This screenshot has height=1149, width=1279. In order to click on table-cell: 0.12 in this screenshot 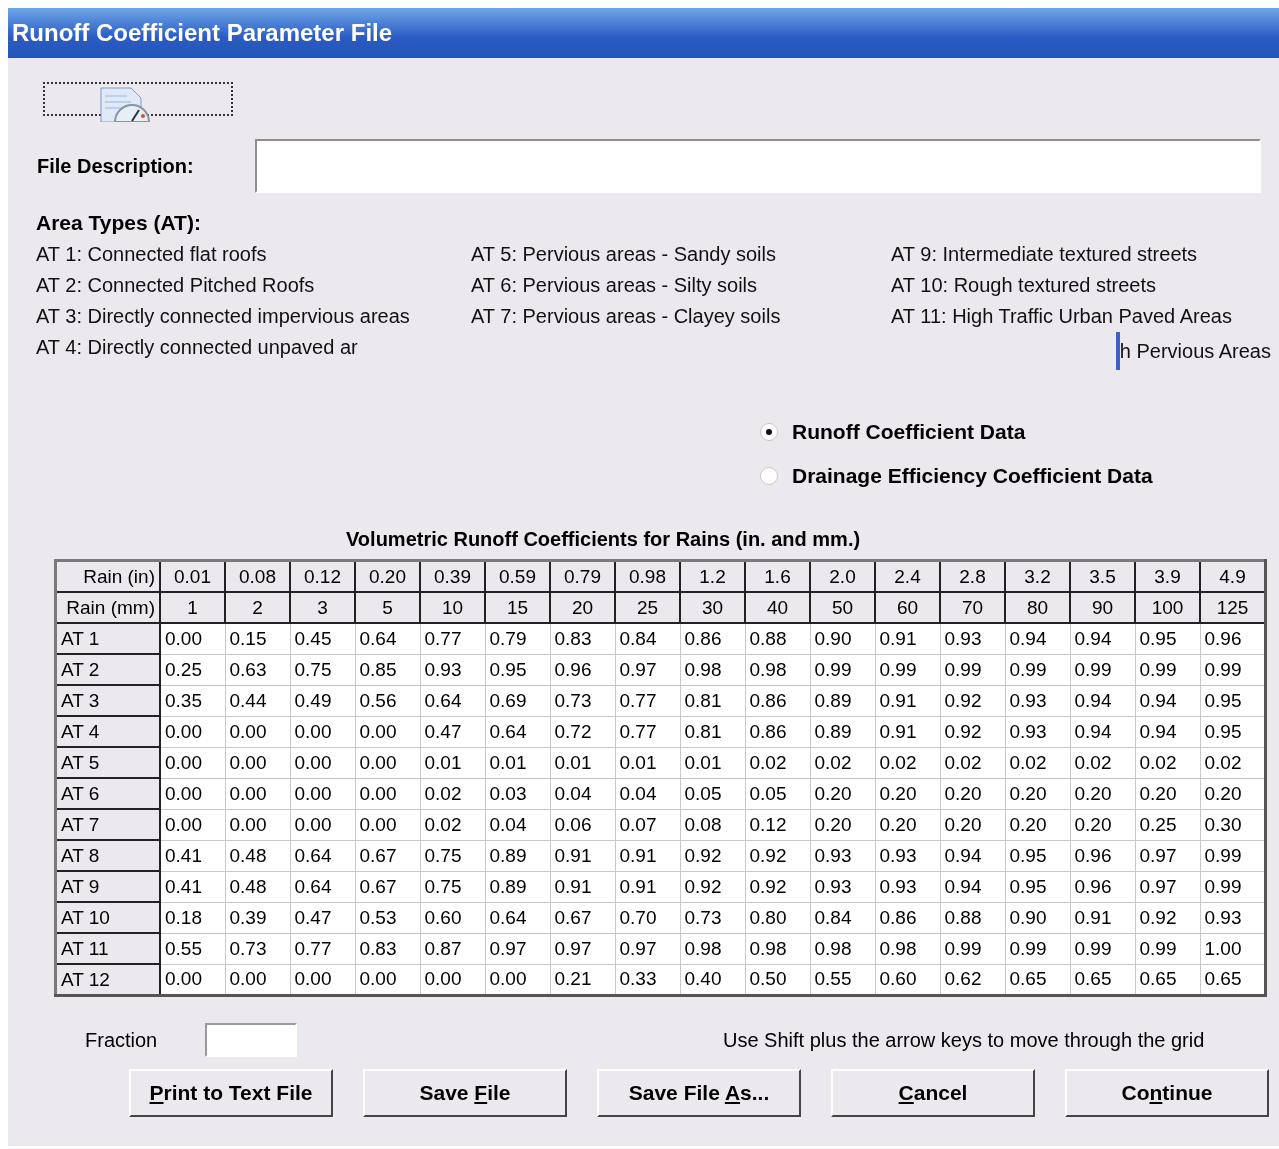, I will do `click(777, 824)`.